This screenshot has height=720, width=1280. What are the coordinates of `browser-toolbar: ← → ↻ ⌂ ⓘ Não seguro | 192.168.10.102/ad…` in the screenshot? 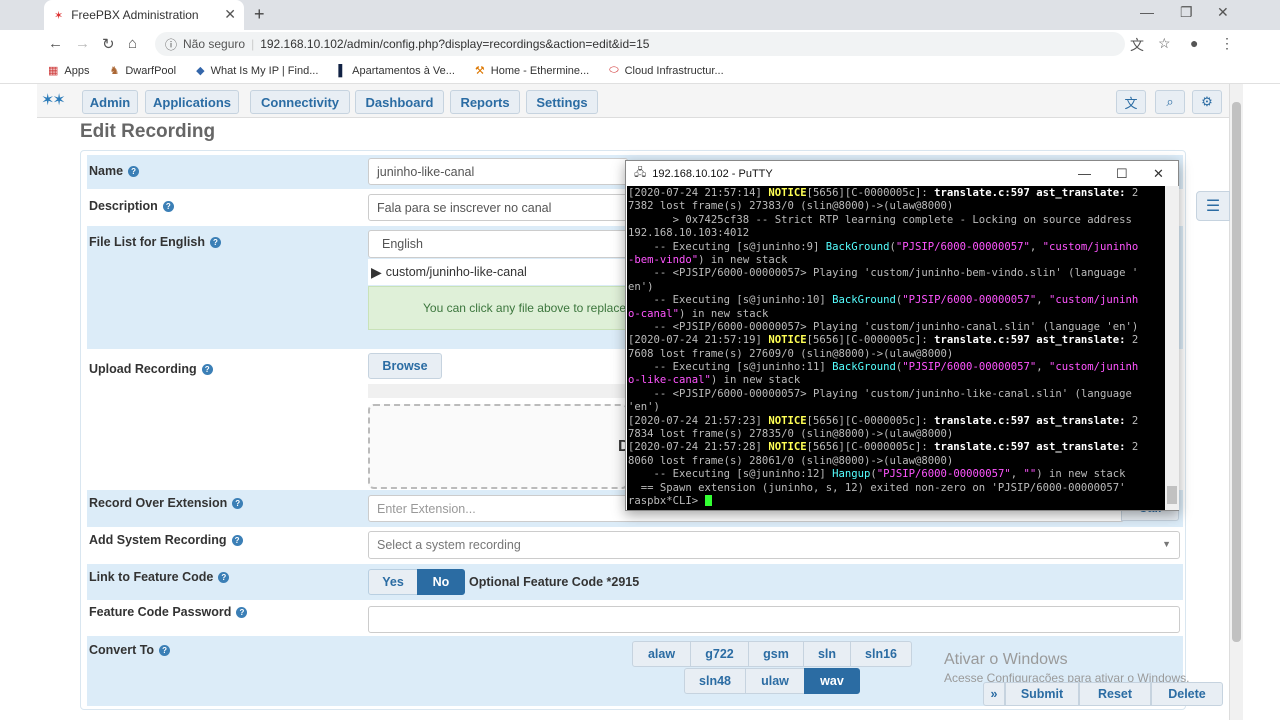 It's located at (640, 44).